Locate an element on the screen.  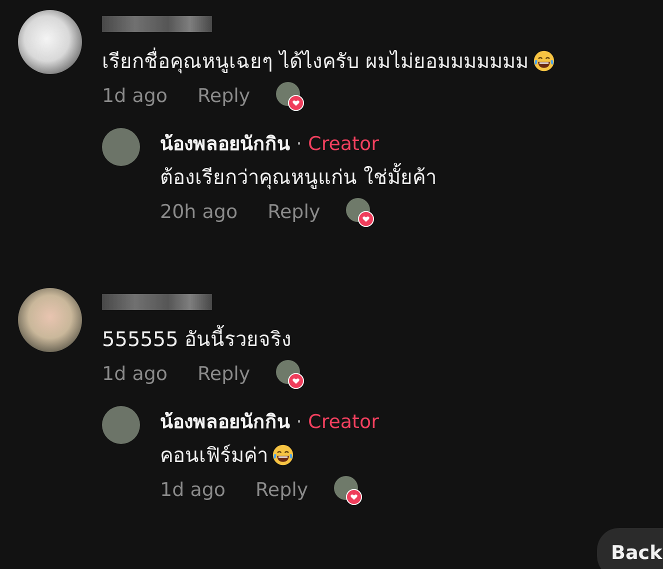
back-button: Back is located at coordinates (630, 548).